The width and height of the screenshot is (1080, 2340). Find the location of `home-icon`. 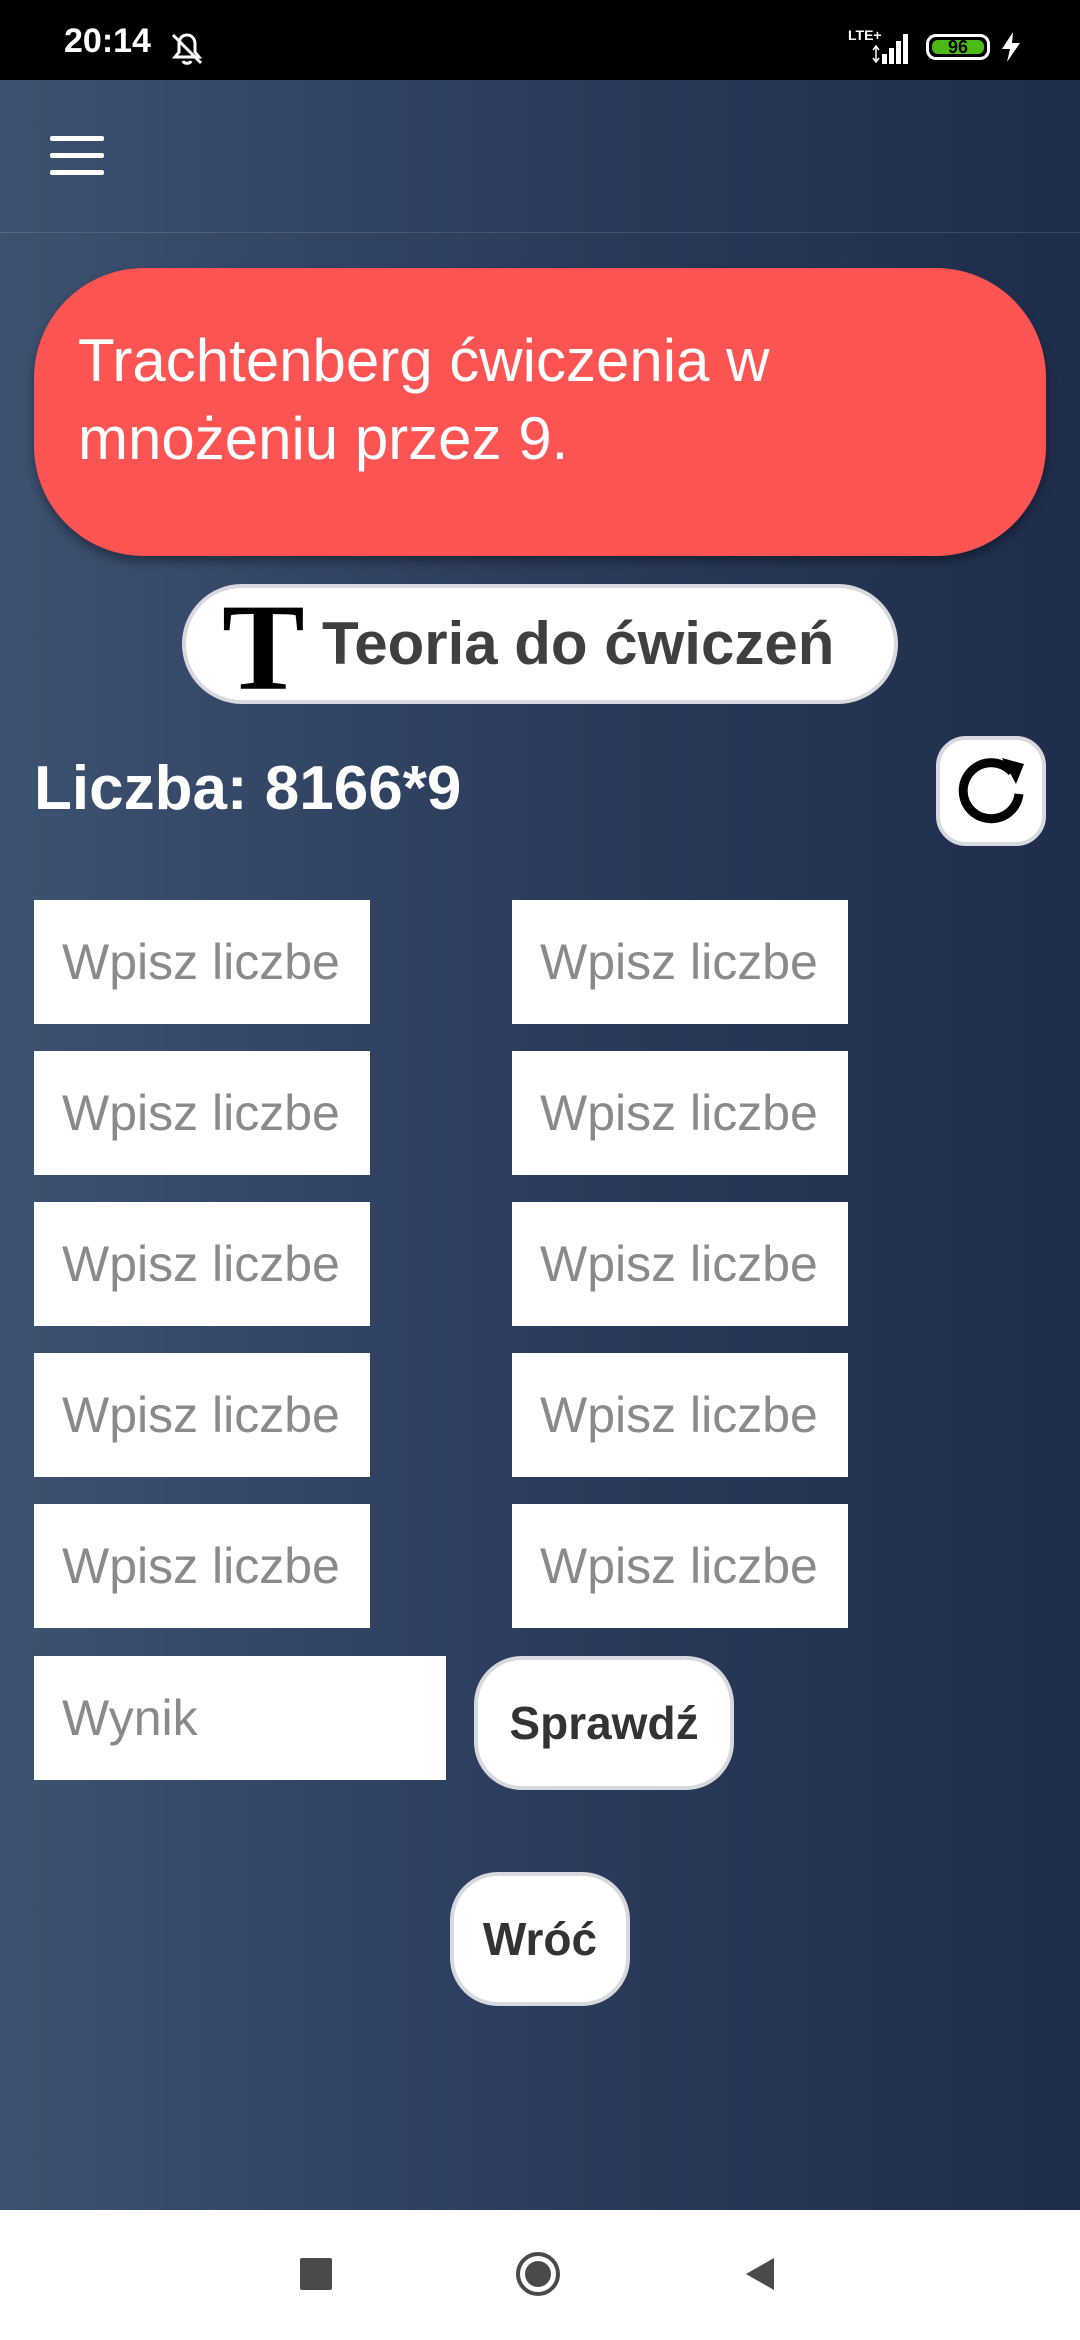

home-icon is located at coordinates (538, 2274).